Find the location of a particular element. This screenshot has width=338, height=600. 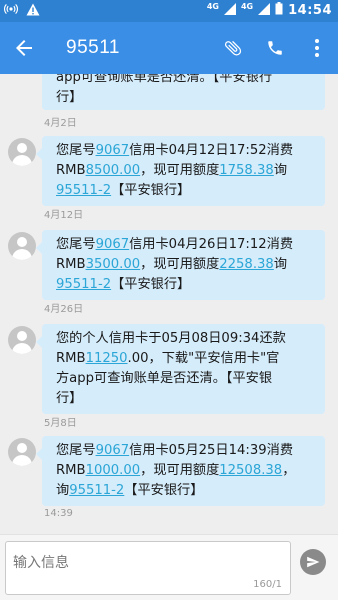

send-button is located at coordinates (313, 562).